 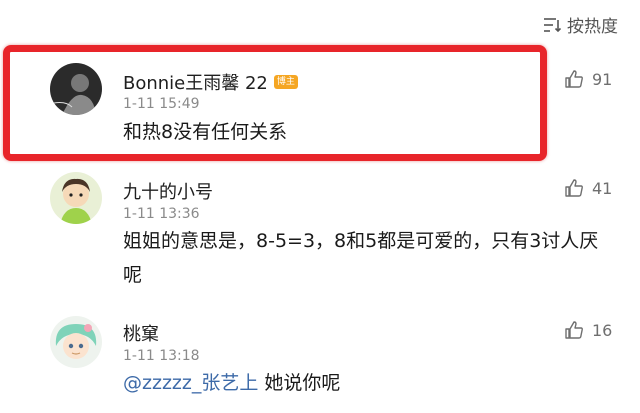 I want to click on user-mention-link: @zzzzz_张艺上, so click(x=190, y=383).